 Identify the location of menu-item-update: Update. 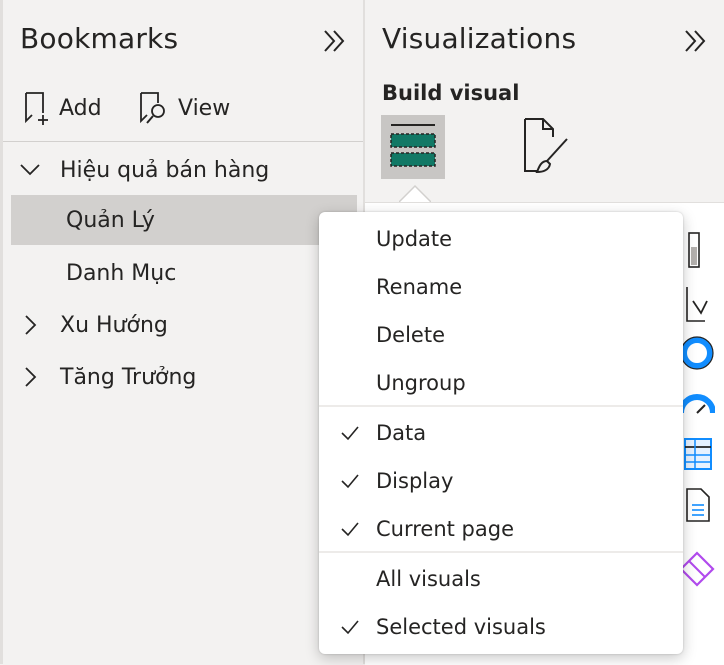
(501, 239).